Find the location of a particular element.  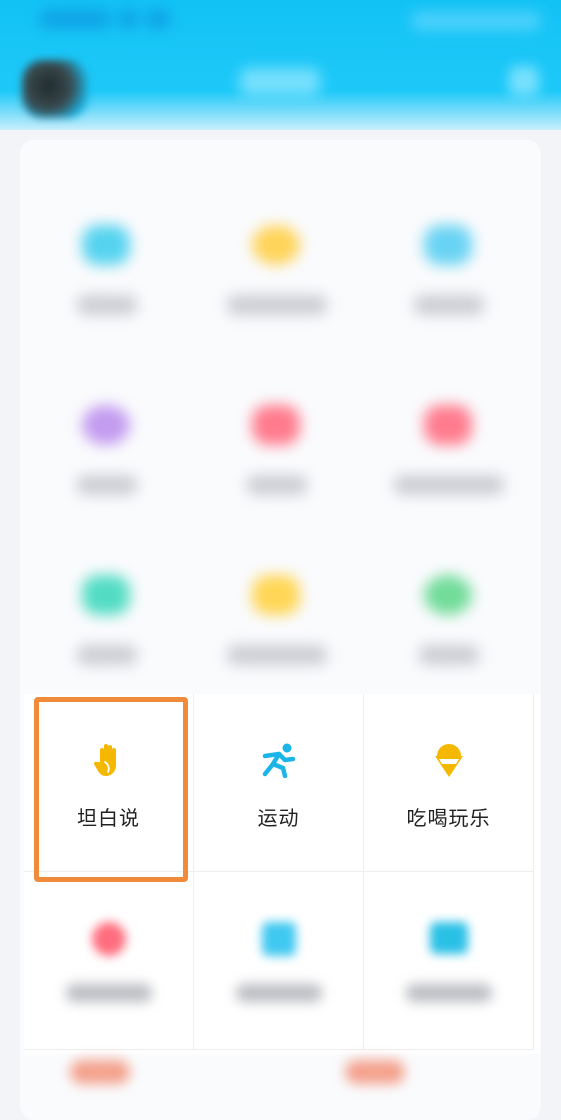

sport-item: 运动 is located at coordinates (279, 783).